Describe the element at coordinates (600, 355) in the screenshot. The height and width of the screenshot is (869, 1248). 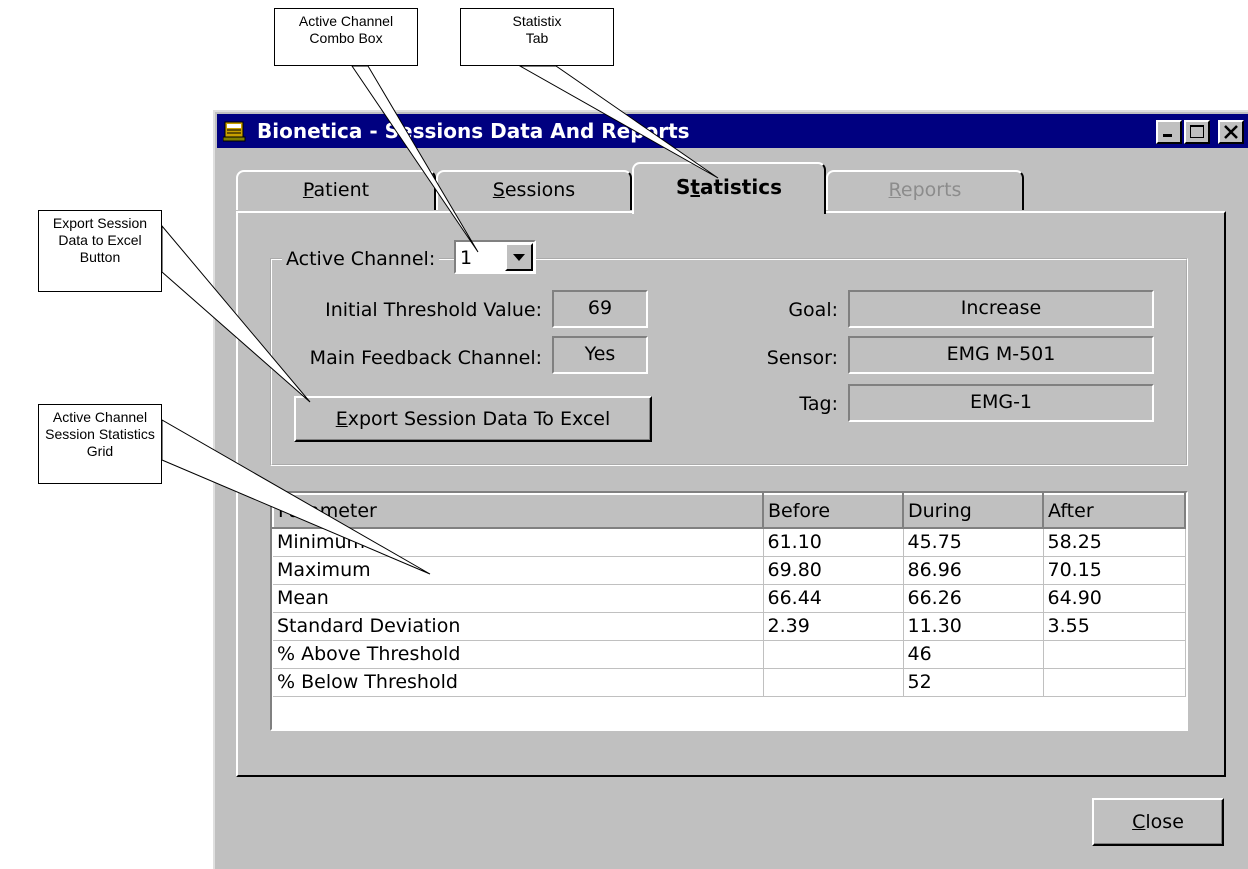
I see `main-feedback-field: Yes` at that location.